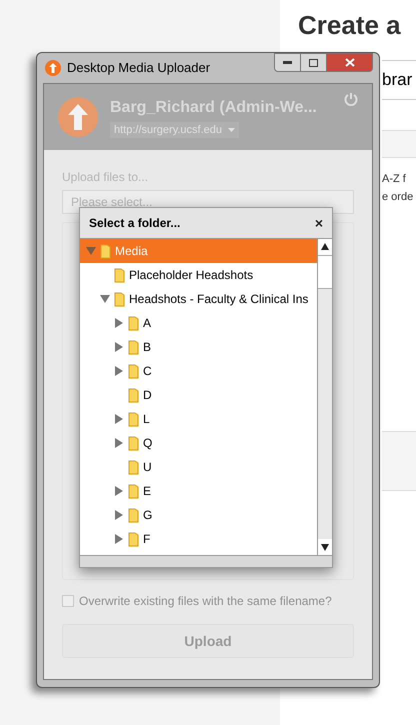  I want to click on scroll-thumb, so click(325, 272).